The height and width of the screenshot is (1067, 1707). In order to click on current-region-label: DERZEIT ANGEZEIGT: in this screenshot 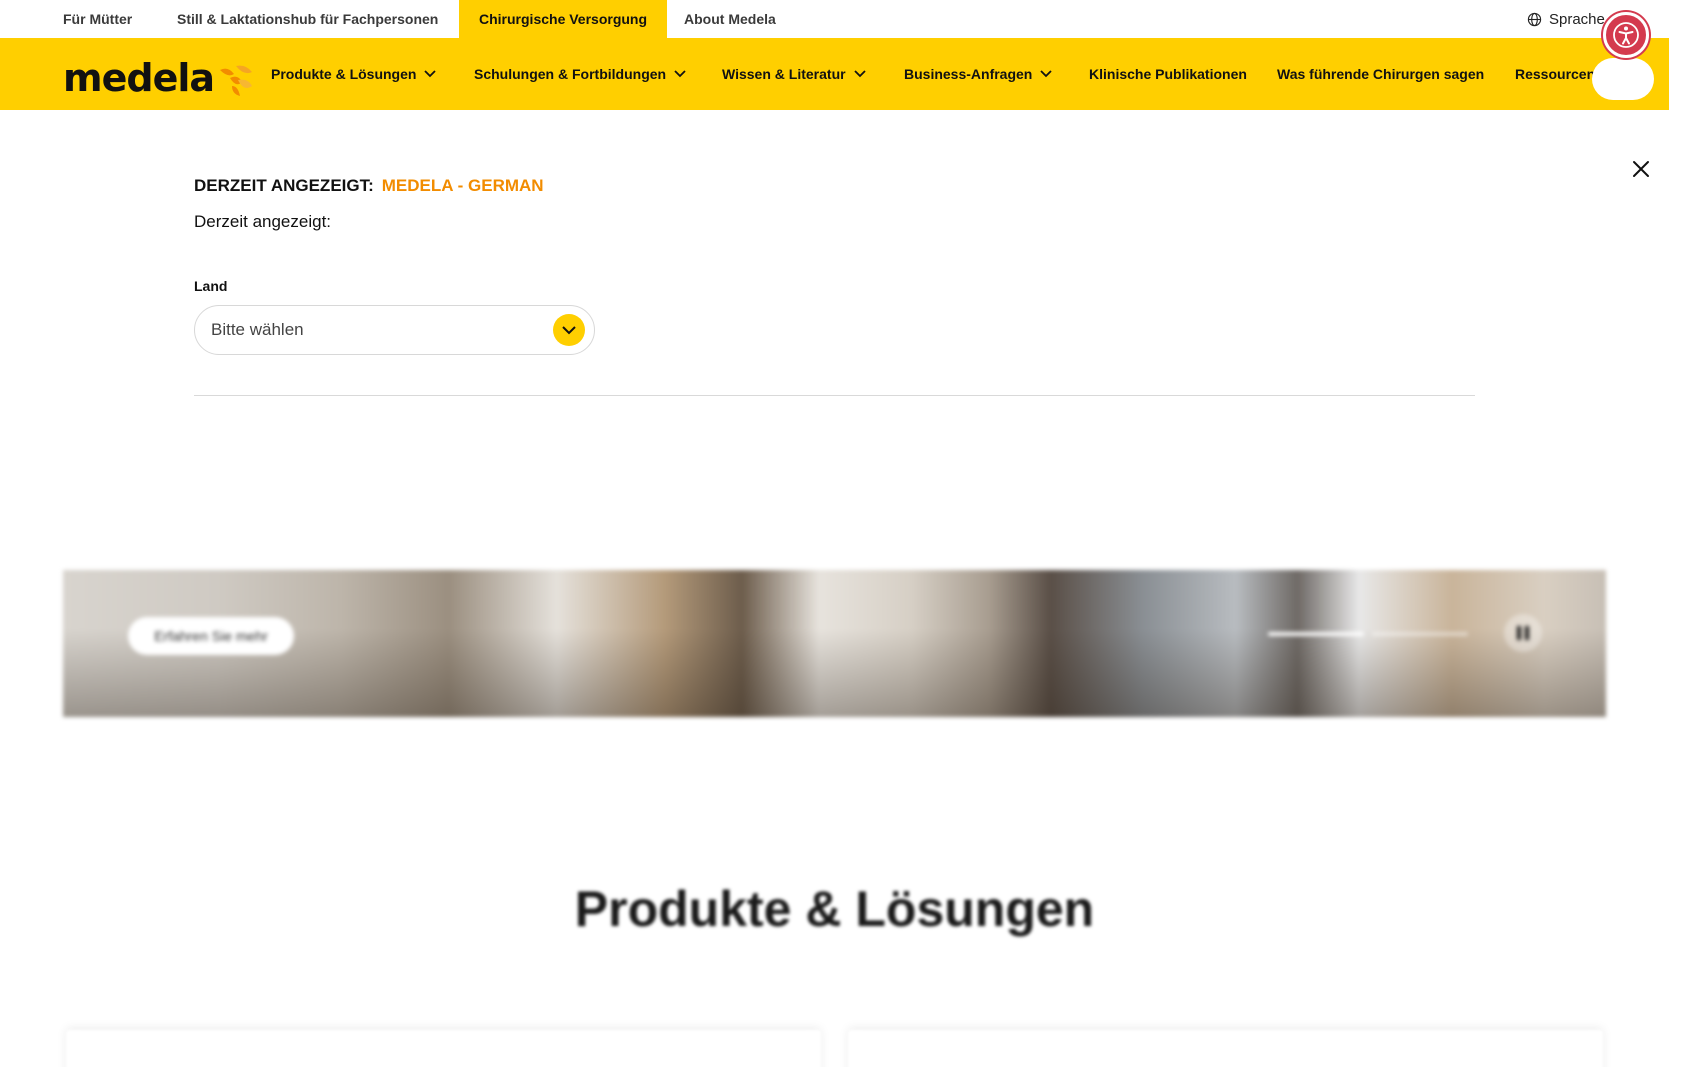, I will do `click(284, 185)`.